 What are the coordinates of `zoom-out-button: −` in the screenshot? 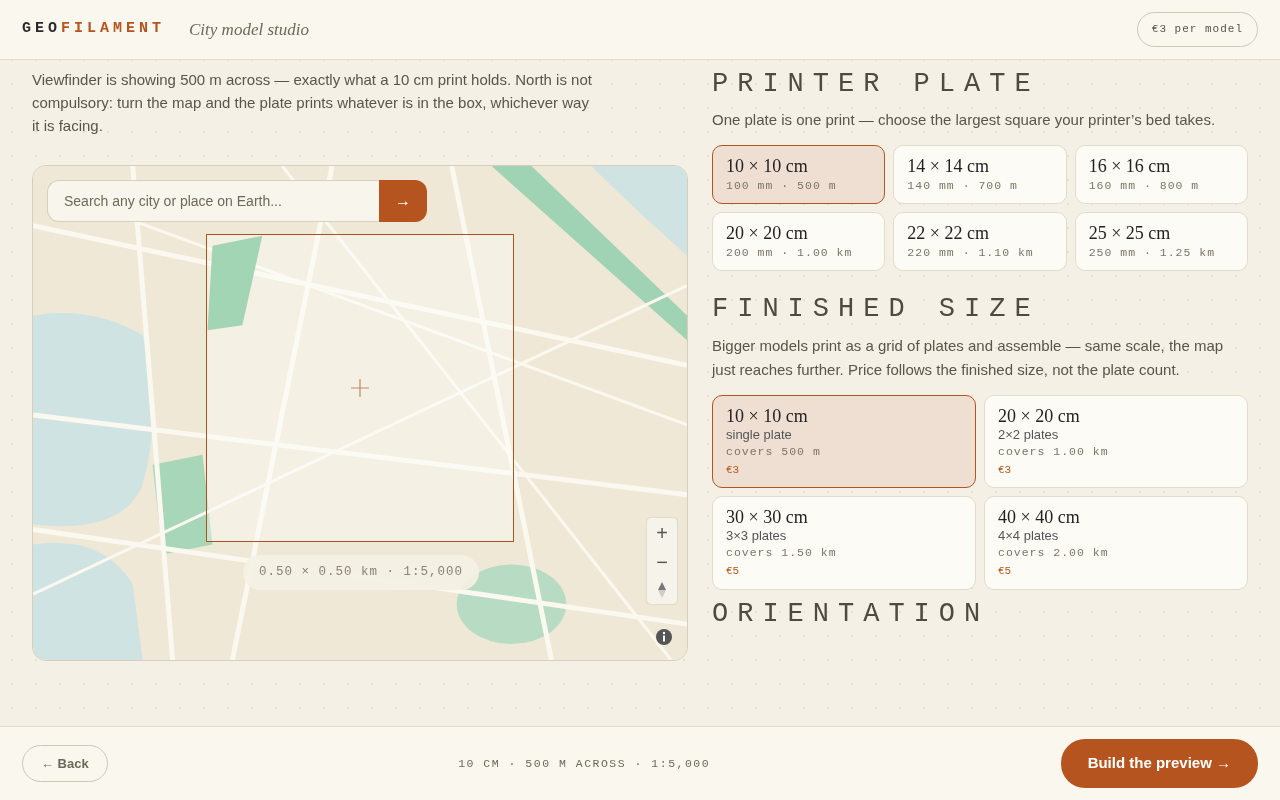 It's located at (662, 561).